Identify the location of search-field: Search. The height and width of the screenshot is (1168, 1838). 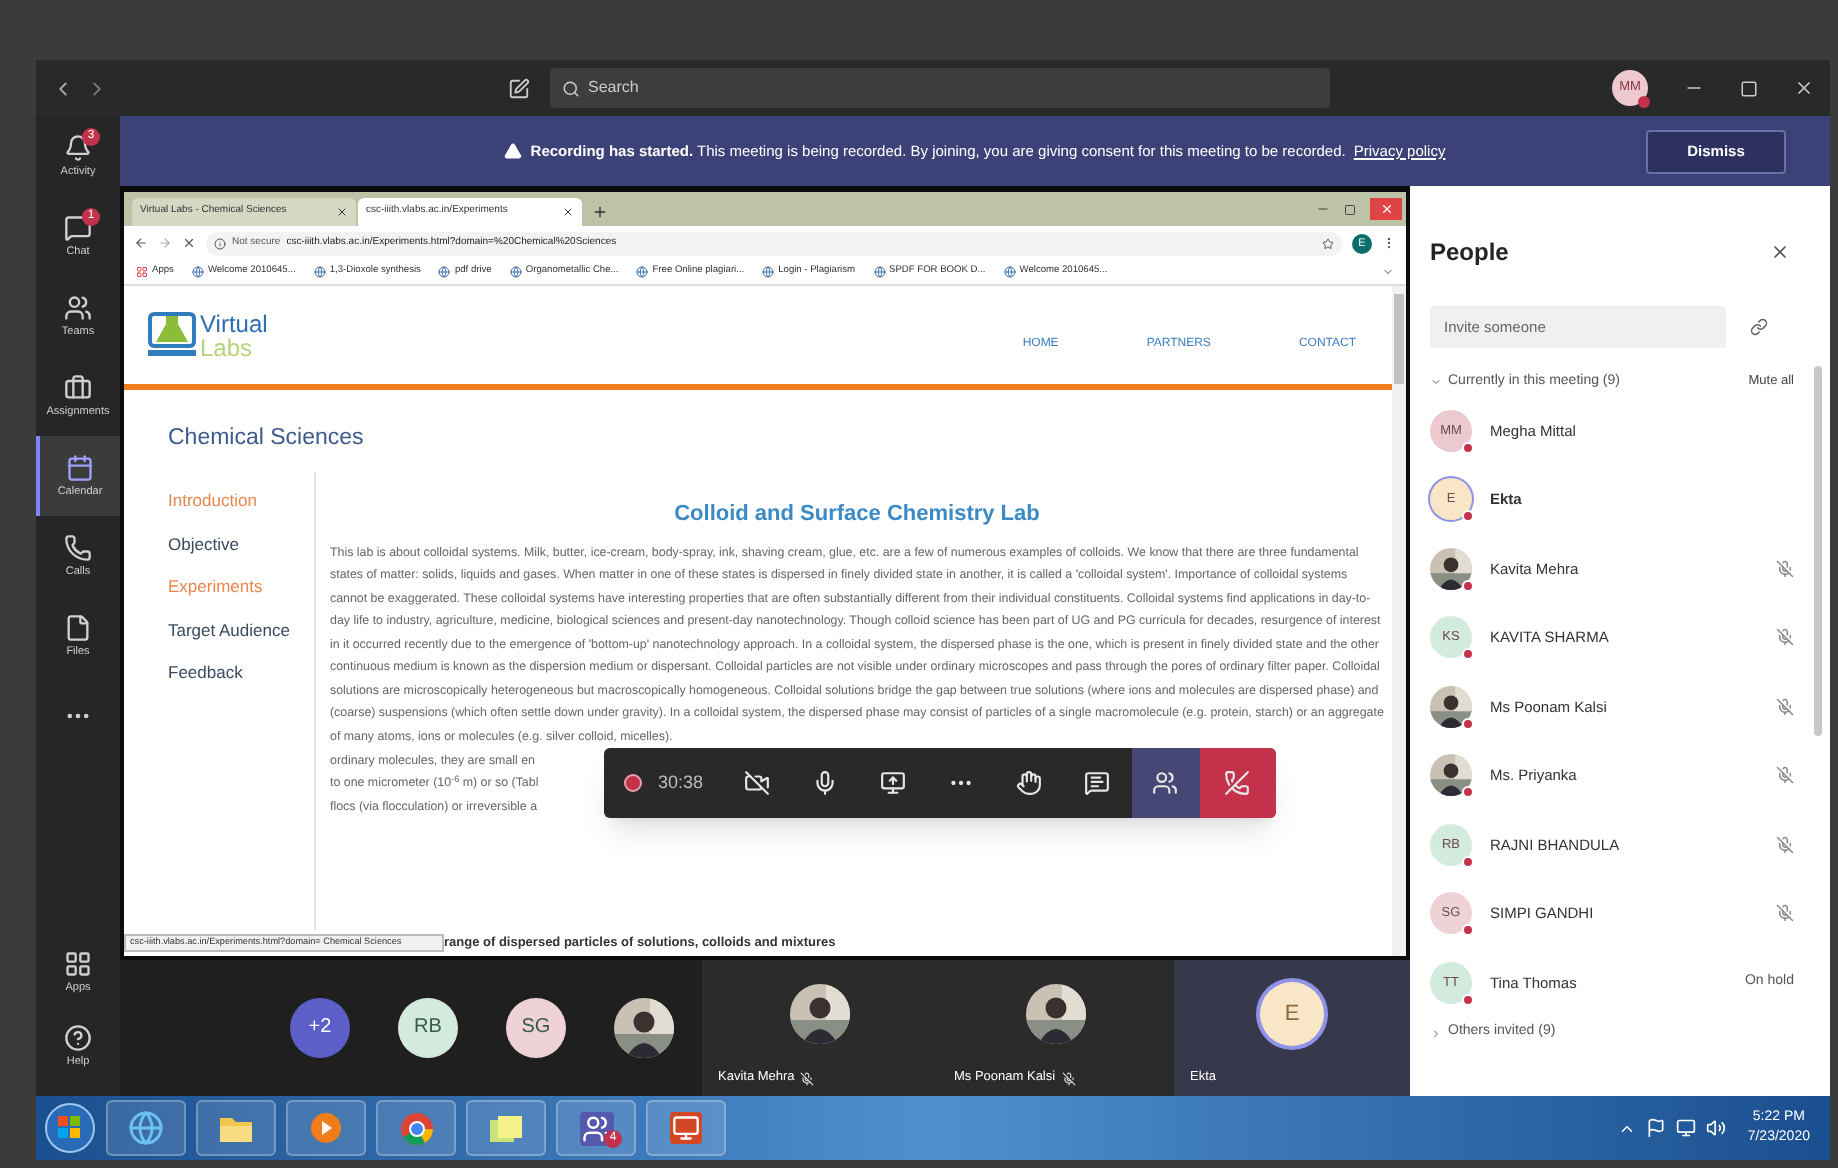
(940, 88).